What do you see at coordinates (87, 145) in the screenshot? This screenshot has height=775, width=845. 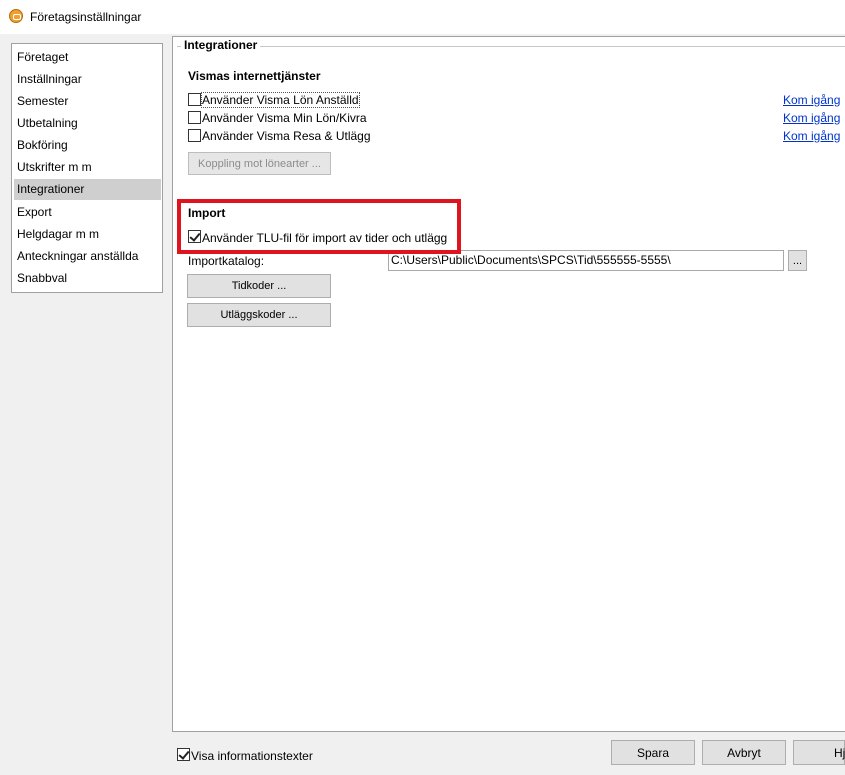 I see `nav-item-bokforing: Bokföring` at bounding box center [87, 145].